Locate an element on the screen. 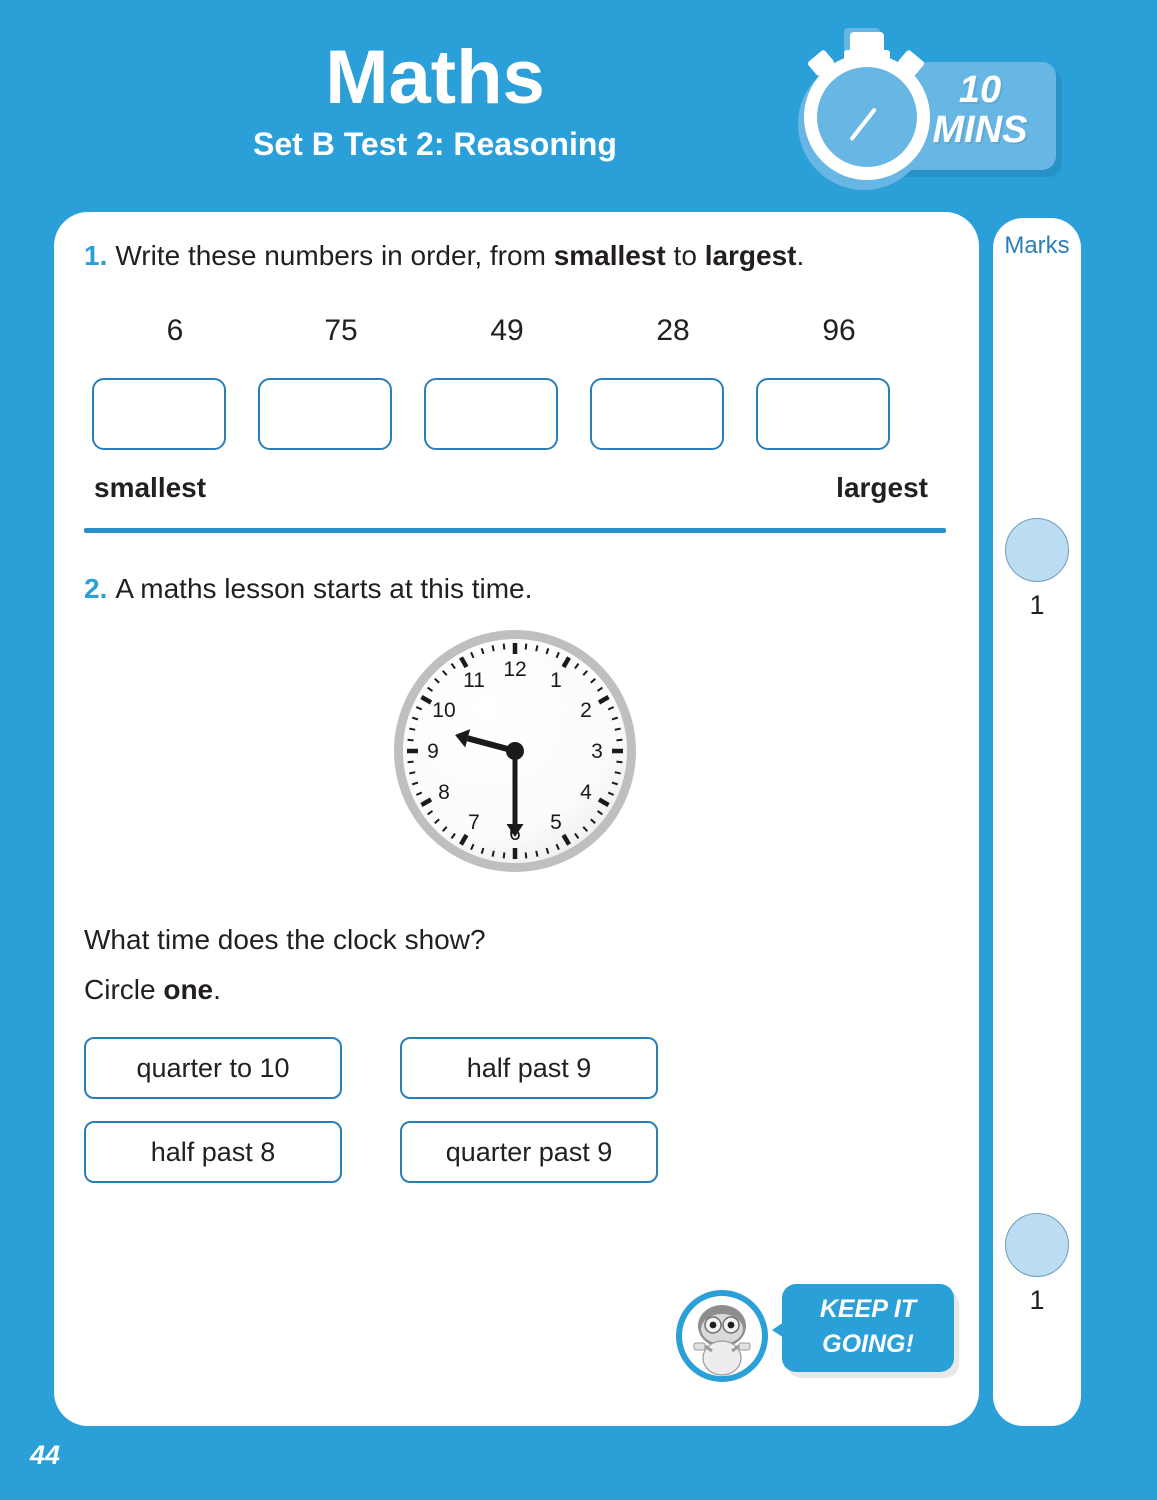  instruction-text-a: Circle is located at coordinates (124, 989).